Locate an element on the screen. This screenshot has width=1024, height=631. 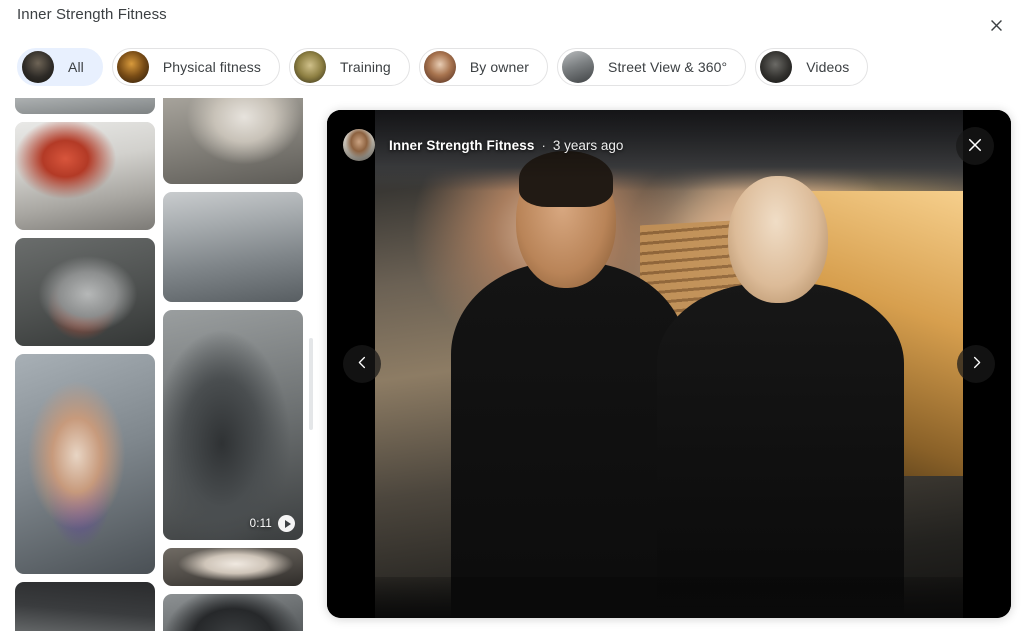
thumbnail-gym-bench is located at coordinates (233, 567).